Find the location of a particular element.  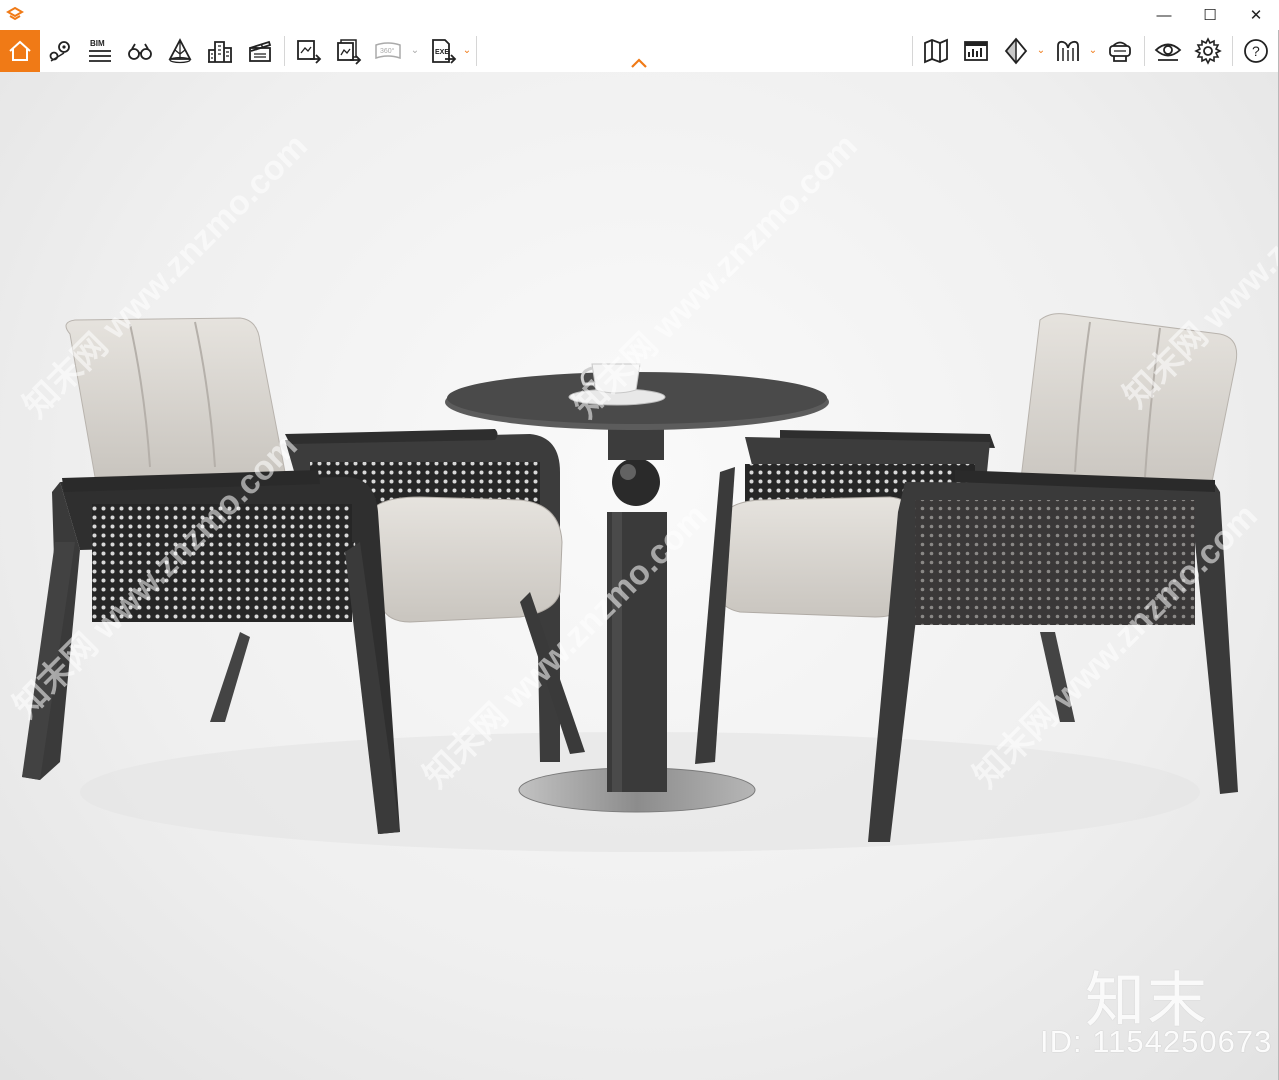

help-button: ? is located at coordinates (1256, 51).